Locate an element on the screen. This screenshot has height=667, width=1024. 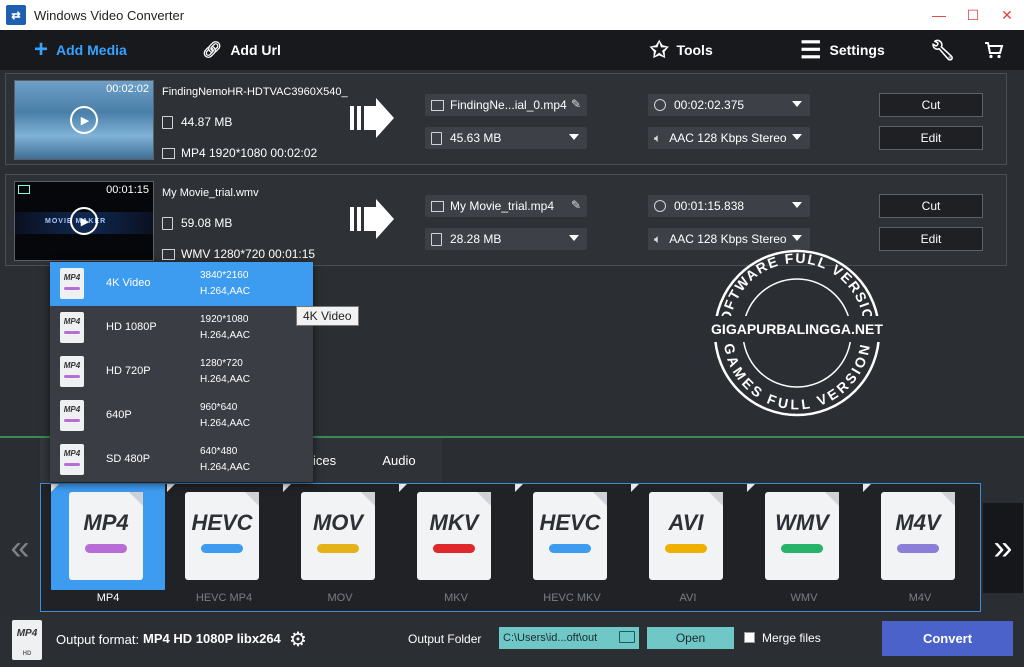
output-duration-dropdown: 00:01:15.838 is located at coordinates (729, 206).